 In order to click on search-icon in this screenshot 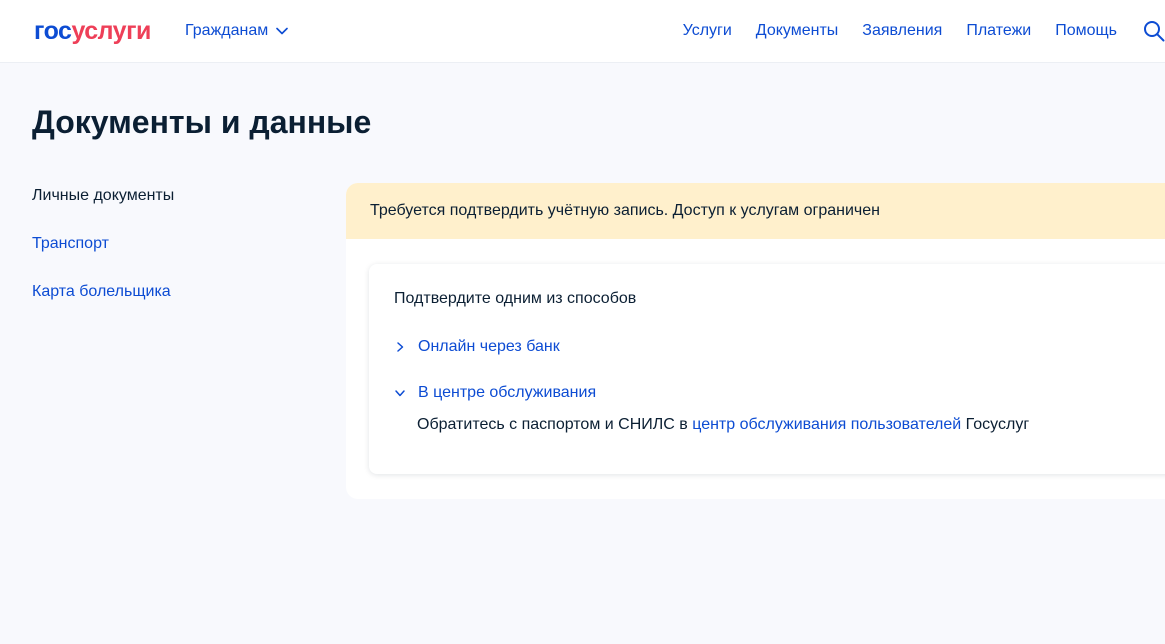, I will do `click(1154, 31)`.